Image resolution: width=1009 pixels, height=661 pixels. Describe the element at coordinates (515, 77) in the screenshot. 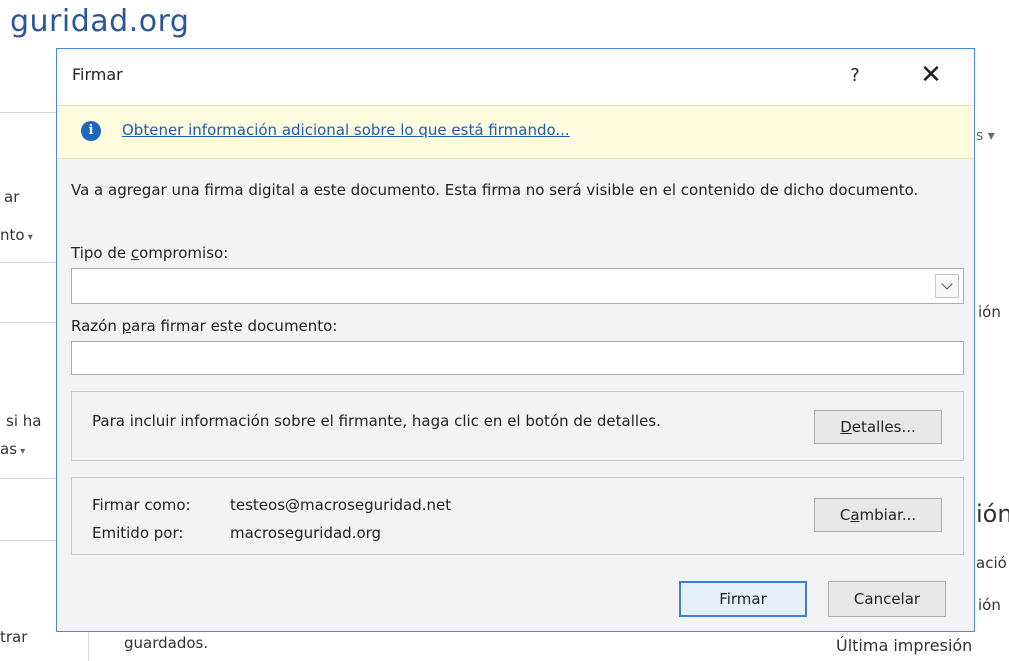

I see `dialog-titlebar: Firmar ? ✕` at that location.